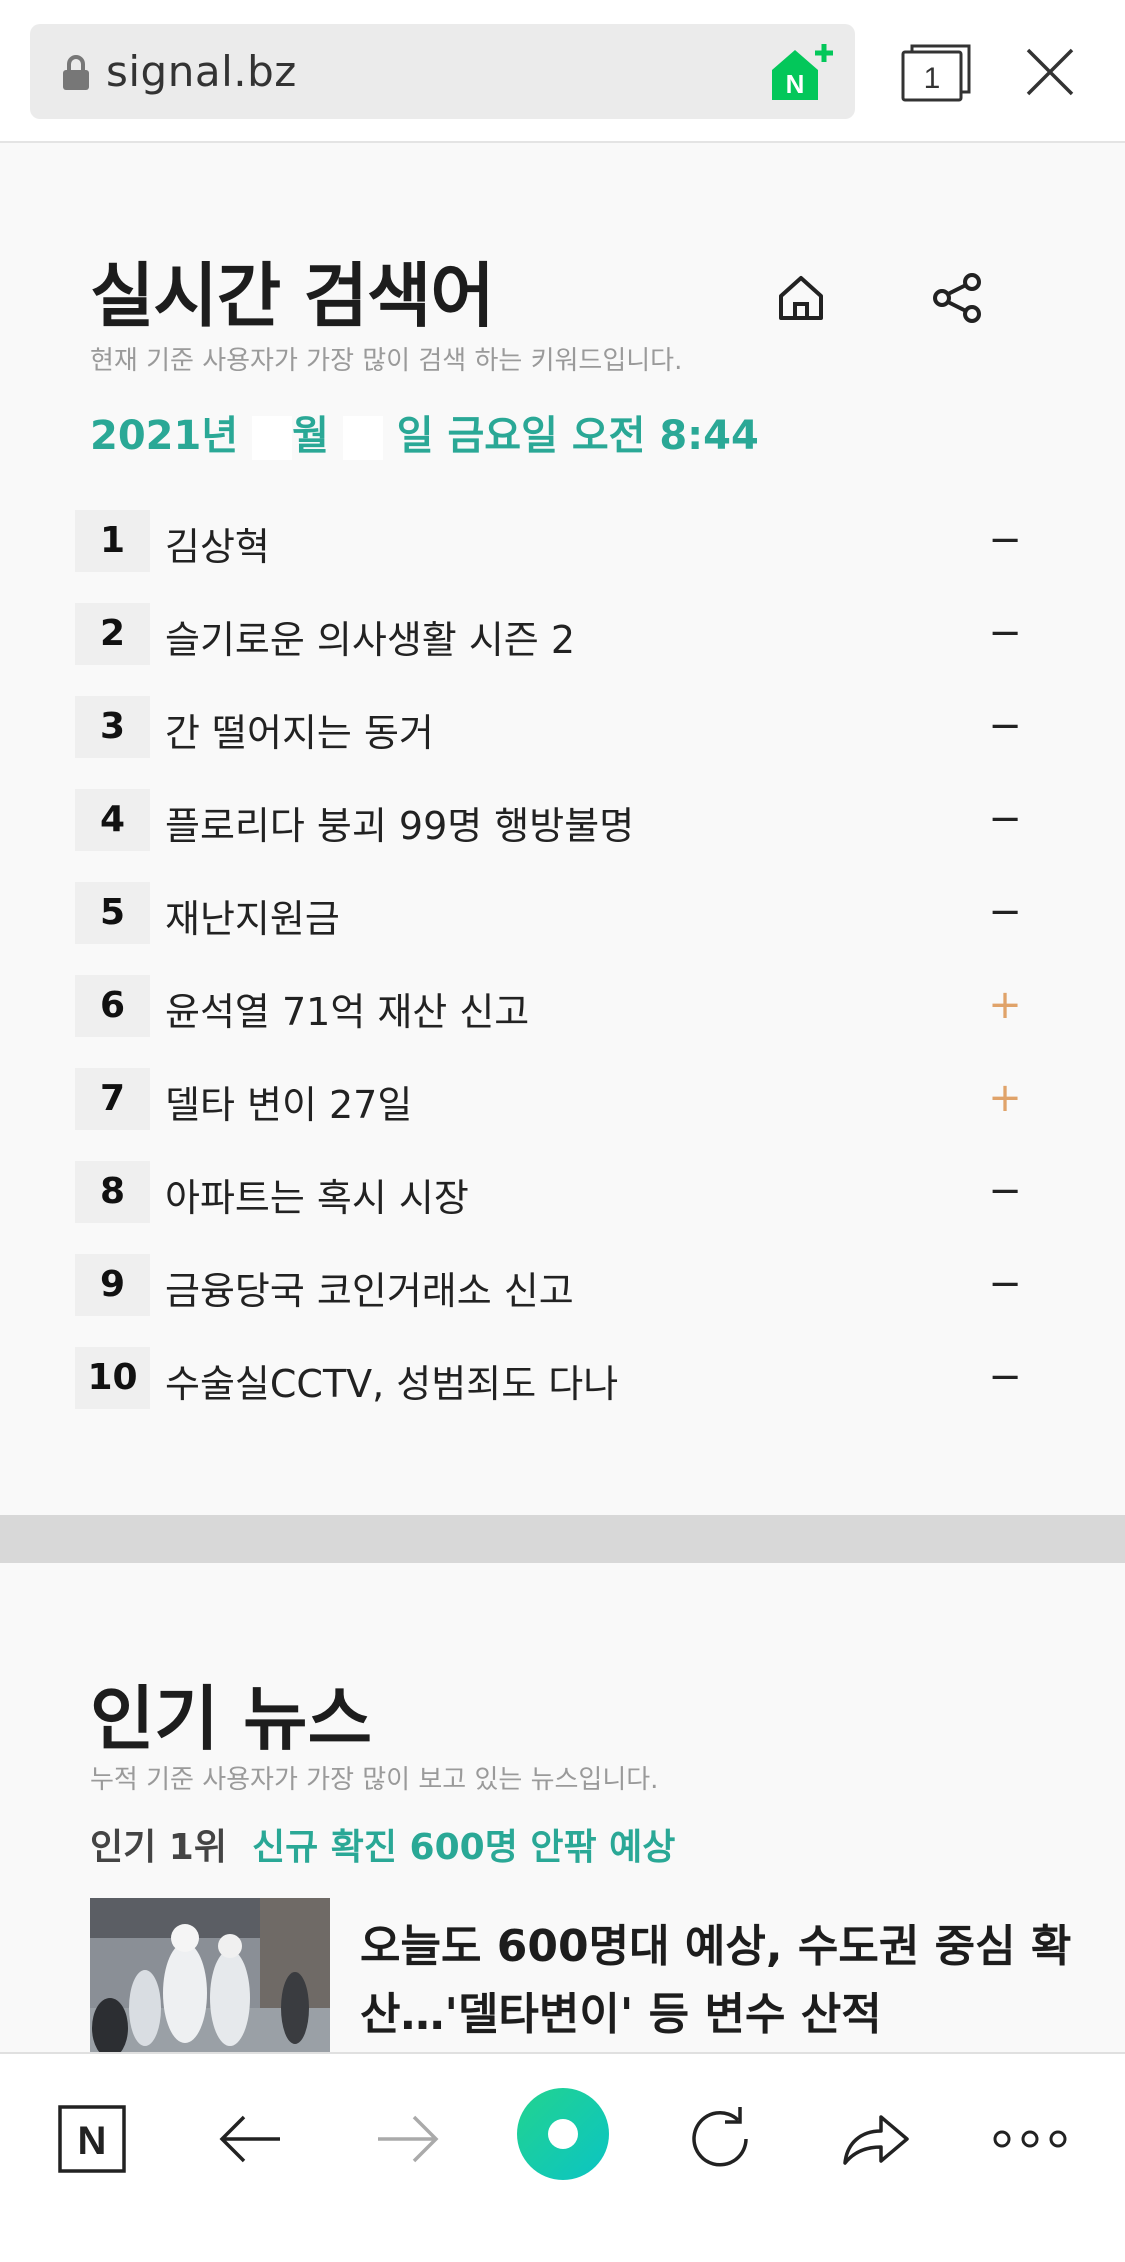 This screenshot has height=2262, width=1125. What do you see at coordinates (292, 296) in the screenshot?
I see `page-title: 실시간 검색어` at bounding box center [292, 296].